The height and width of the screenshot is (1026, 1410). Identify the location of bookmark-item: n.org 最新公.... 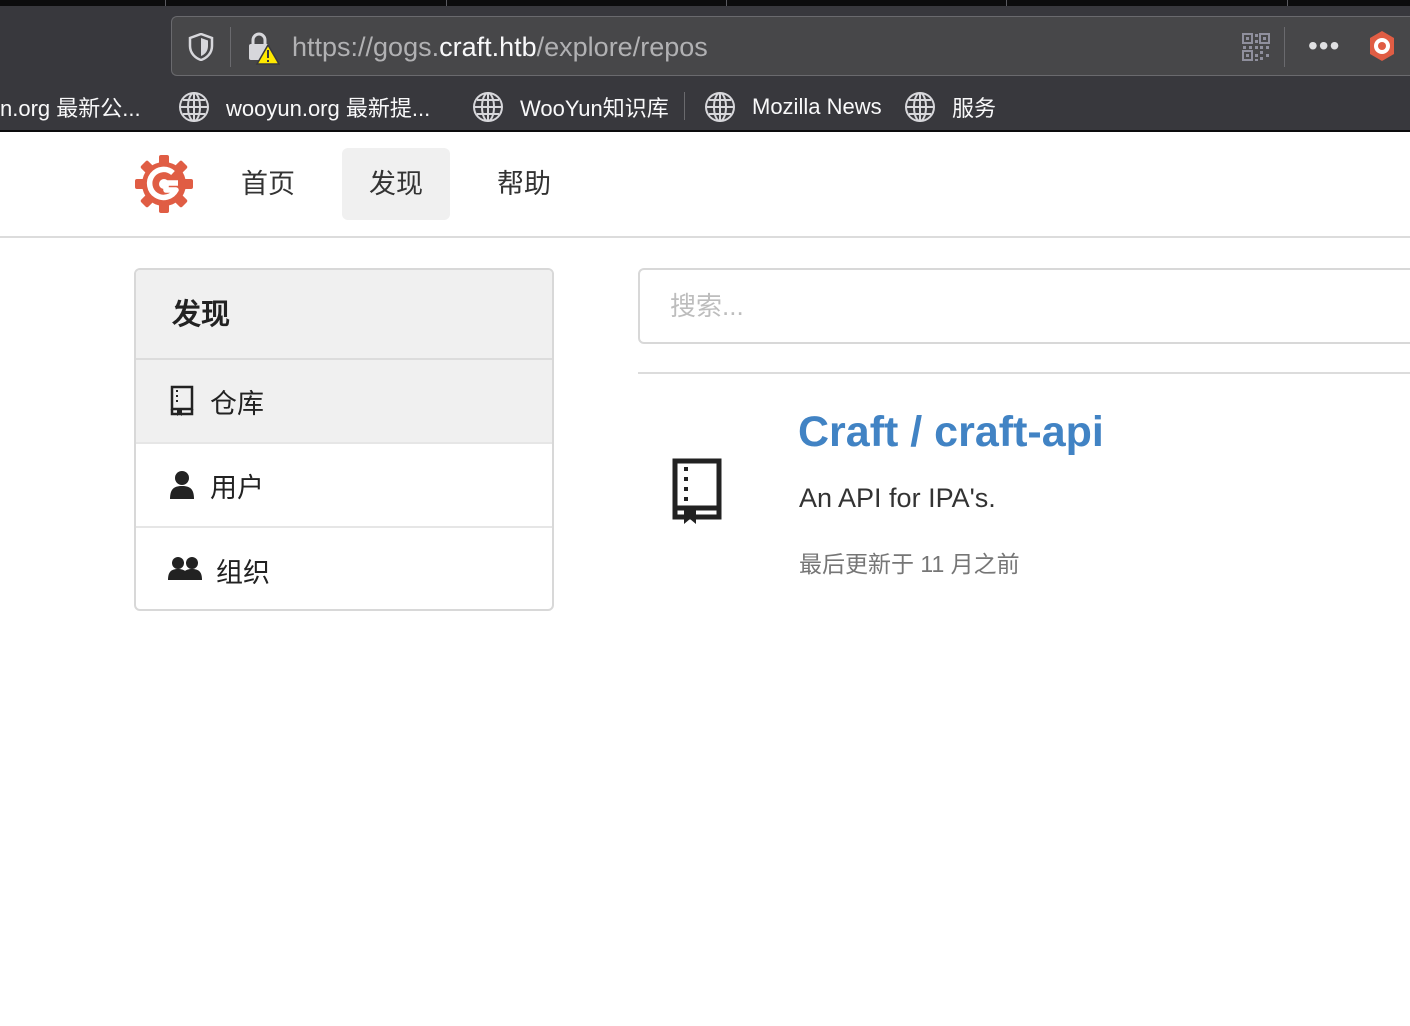
(70, 107).